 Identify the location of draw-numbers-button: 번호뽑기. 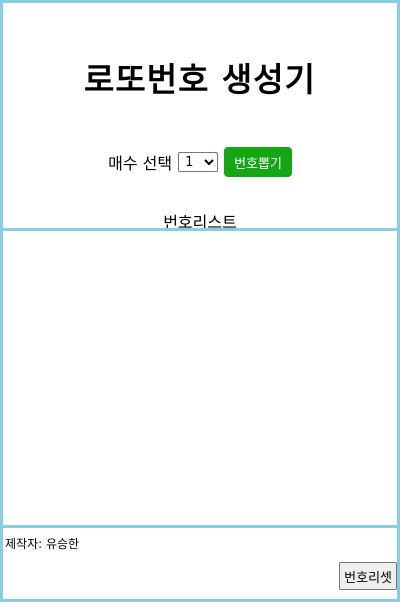
(258, 162).